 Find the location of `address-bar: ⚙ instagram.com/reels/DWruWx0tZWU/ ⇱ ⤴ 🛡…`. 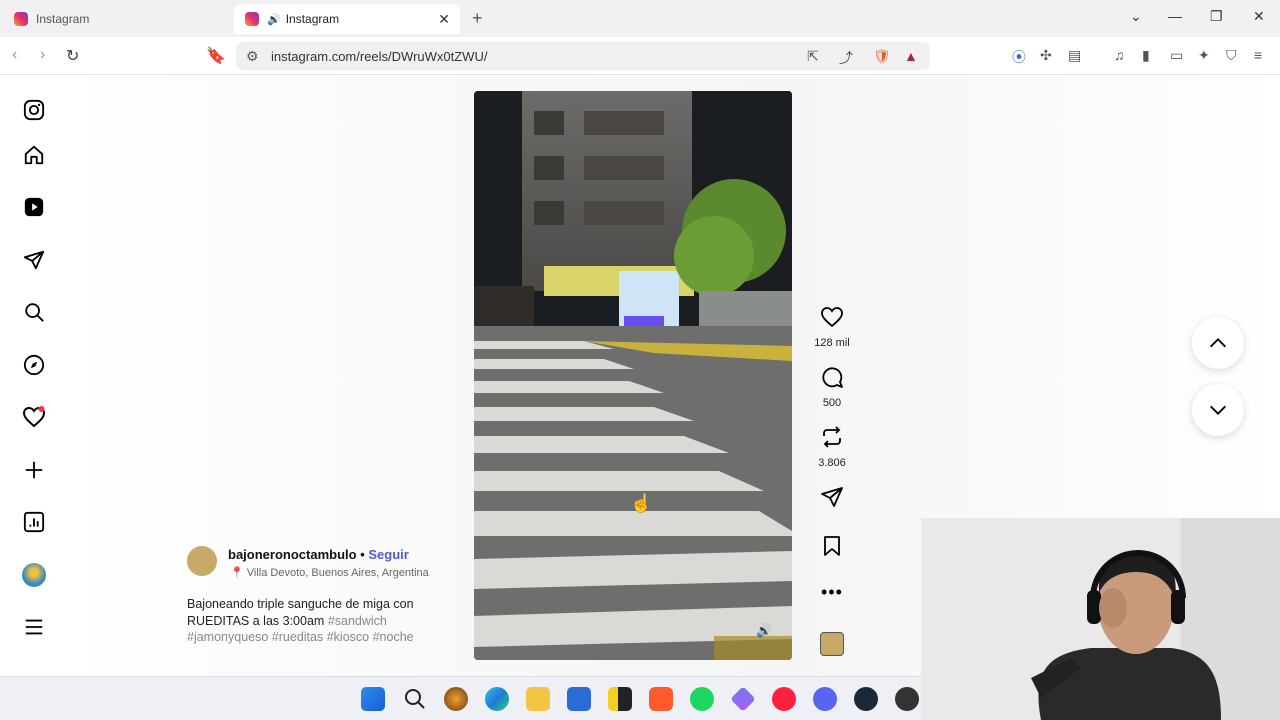

address-bar: ⚙ instagram.com/reels/DWruWx0tZWU/ ⇱ ⤴ 🛡… is located at coordinates (583, 56).